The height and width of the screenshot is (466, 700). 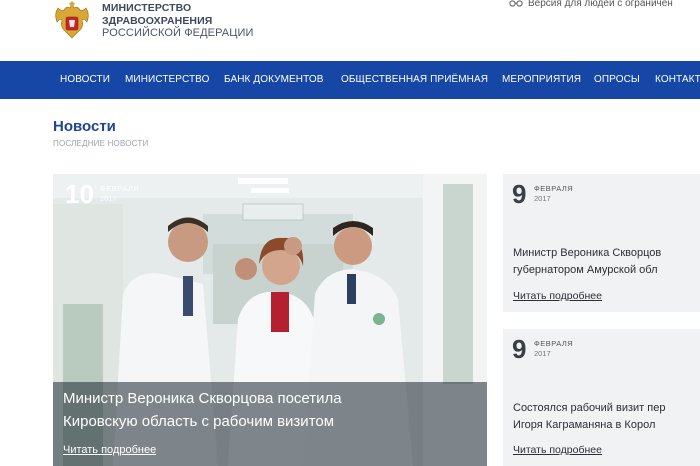 What do you see at coordinates (199, 421) in the screenshot?
I see `featured-title-line2: Кировскую область с рабочим визитом` at bounding box center [199, 421].